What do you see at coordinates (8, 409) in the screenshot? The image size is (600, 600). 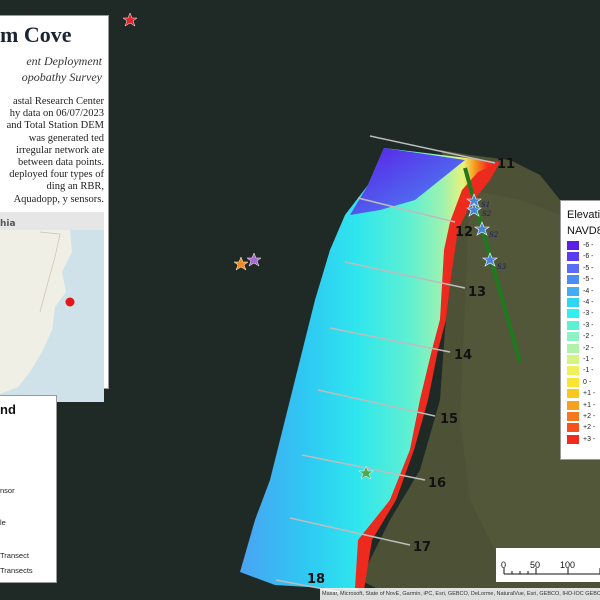 I see `legend-title: nd` at bounding box center [8, 409].